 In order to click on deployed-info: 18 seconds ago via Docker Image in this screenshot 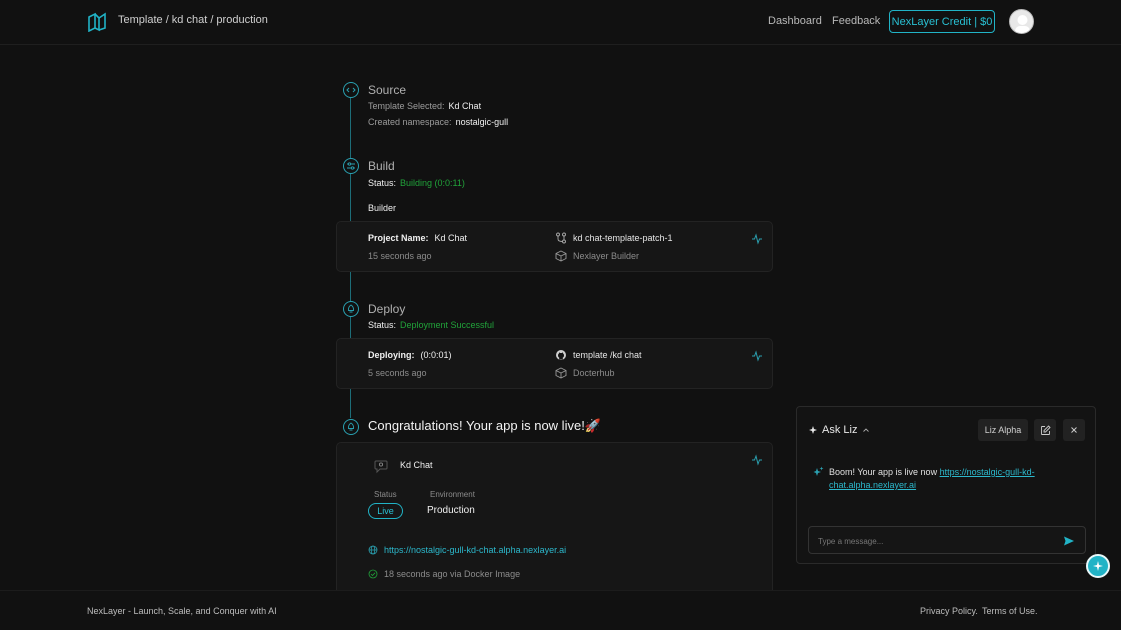, I will do `click(452, 574)`.